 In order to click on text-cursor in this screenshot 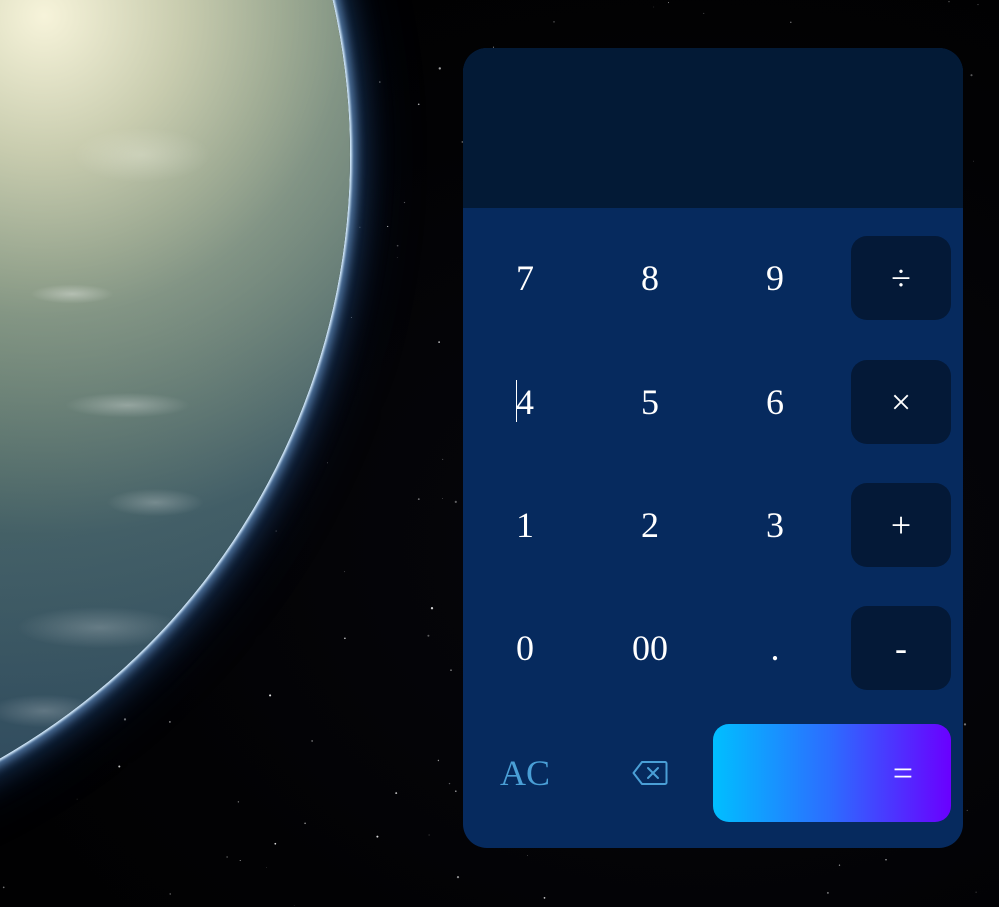, I will do `click(516, 401)`.